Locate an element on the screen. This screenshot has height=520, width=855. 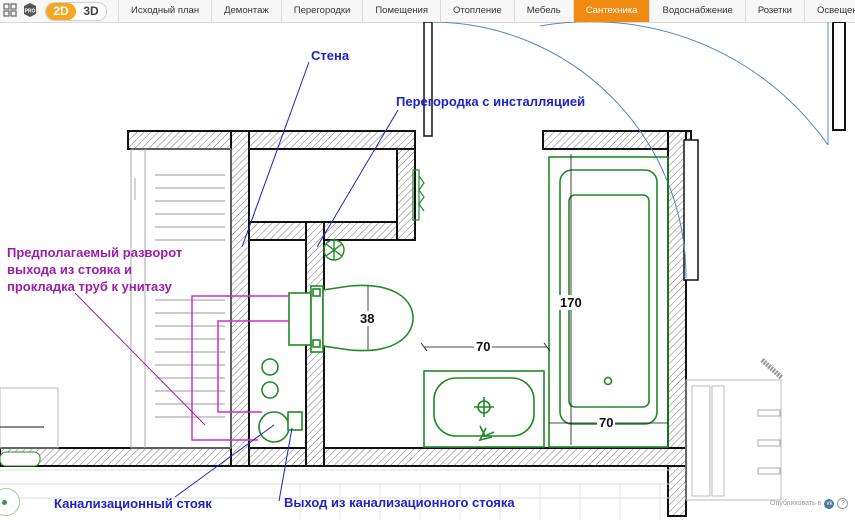
tab-heating: Отопление is located at coordinates (476, 11).